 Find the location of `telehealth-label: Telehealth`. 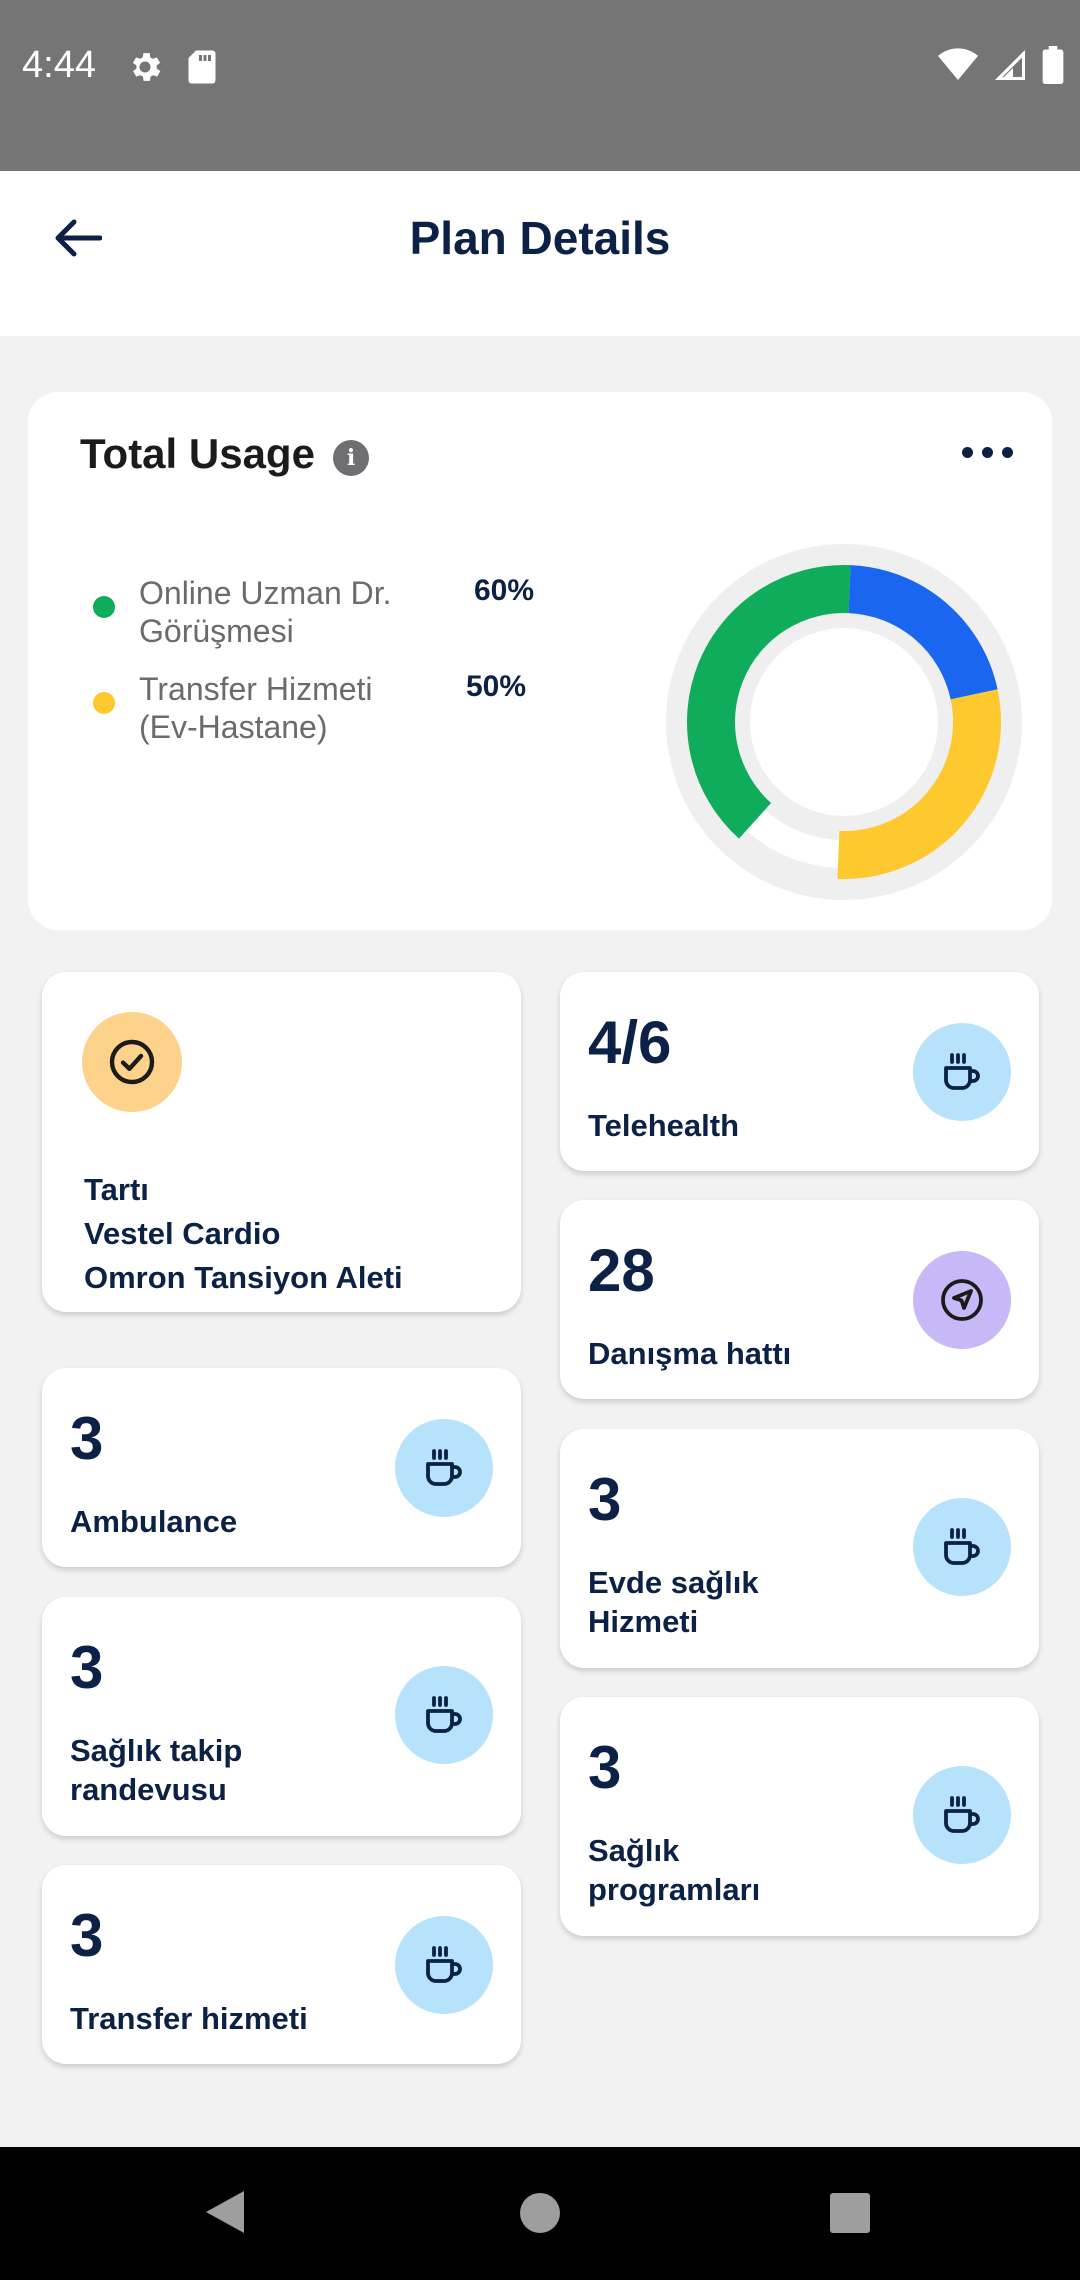

telehealth-label: Telehealth is located at coordinates (664, 1125).